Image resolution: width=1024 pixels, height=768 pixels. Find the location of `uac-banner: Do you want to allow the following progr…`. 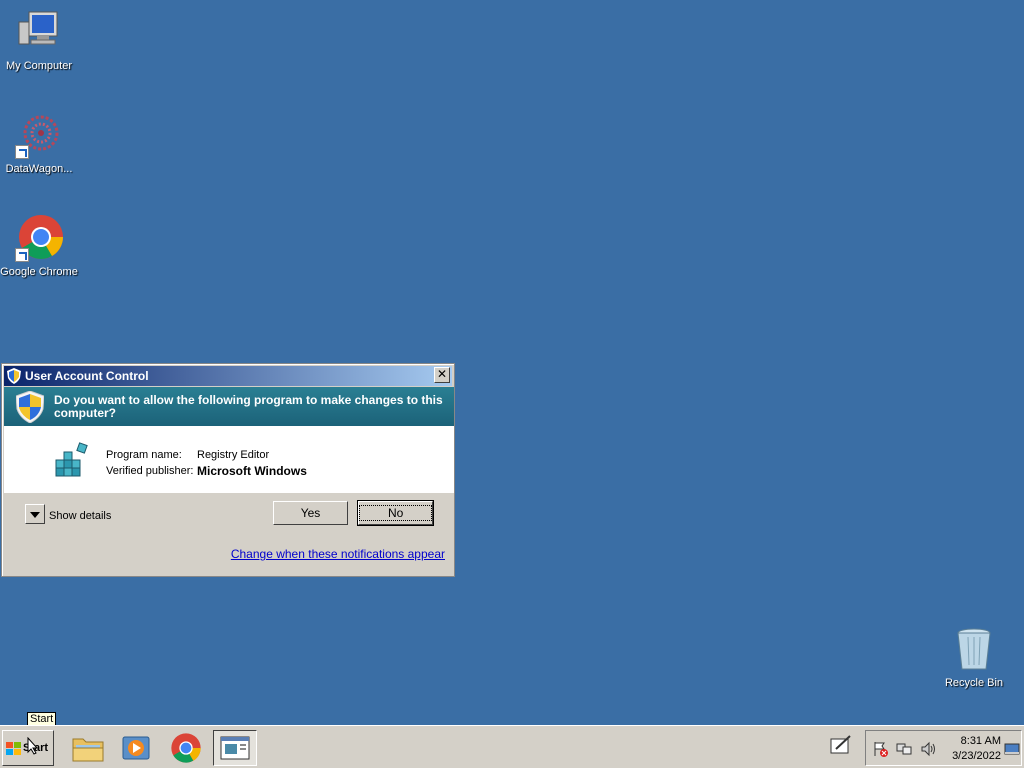

uac-banner: Do you want to allow the following progr… is located at coordinates (229, 406).